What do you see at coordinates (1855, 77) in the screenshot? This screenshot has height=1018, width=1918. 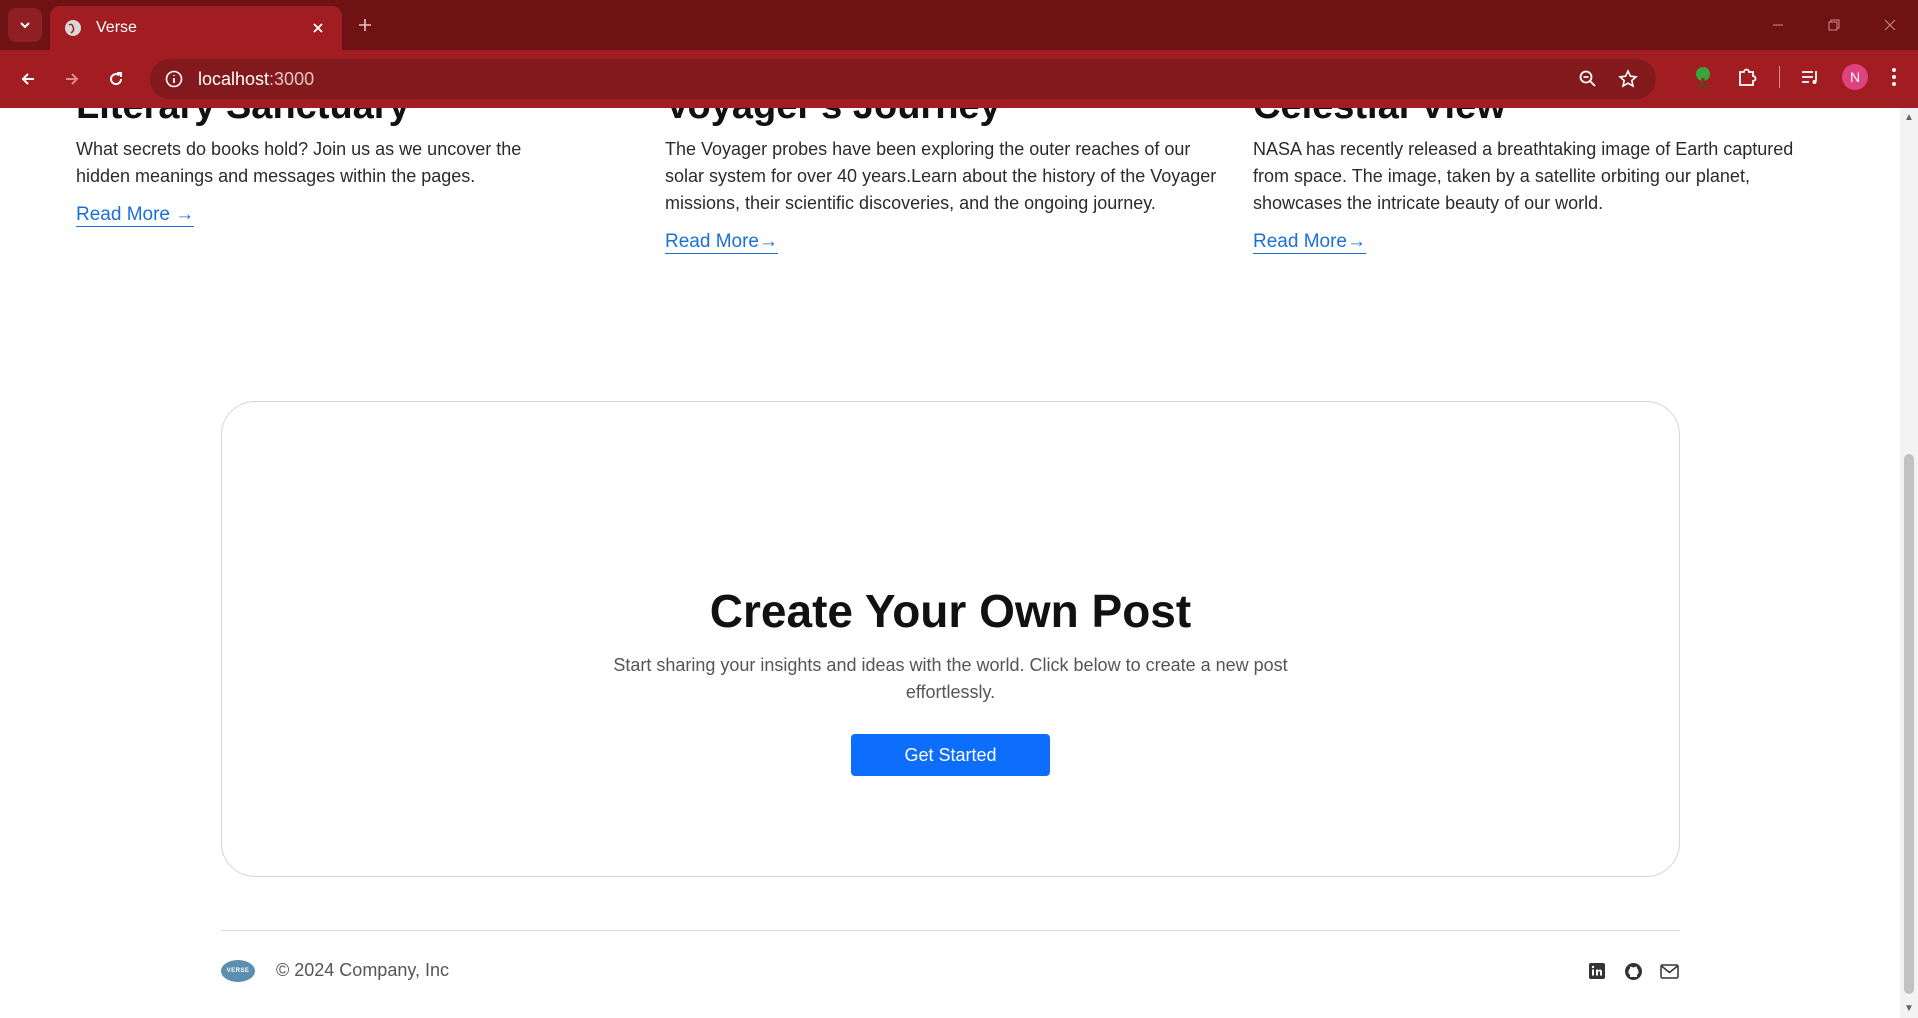 I see `profile-avatar: N` at bounding box center [1855, 77].